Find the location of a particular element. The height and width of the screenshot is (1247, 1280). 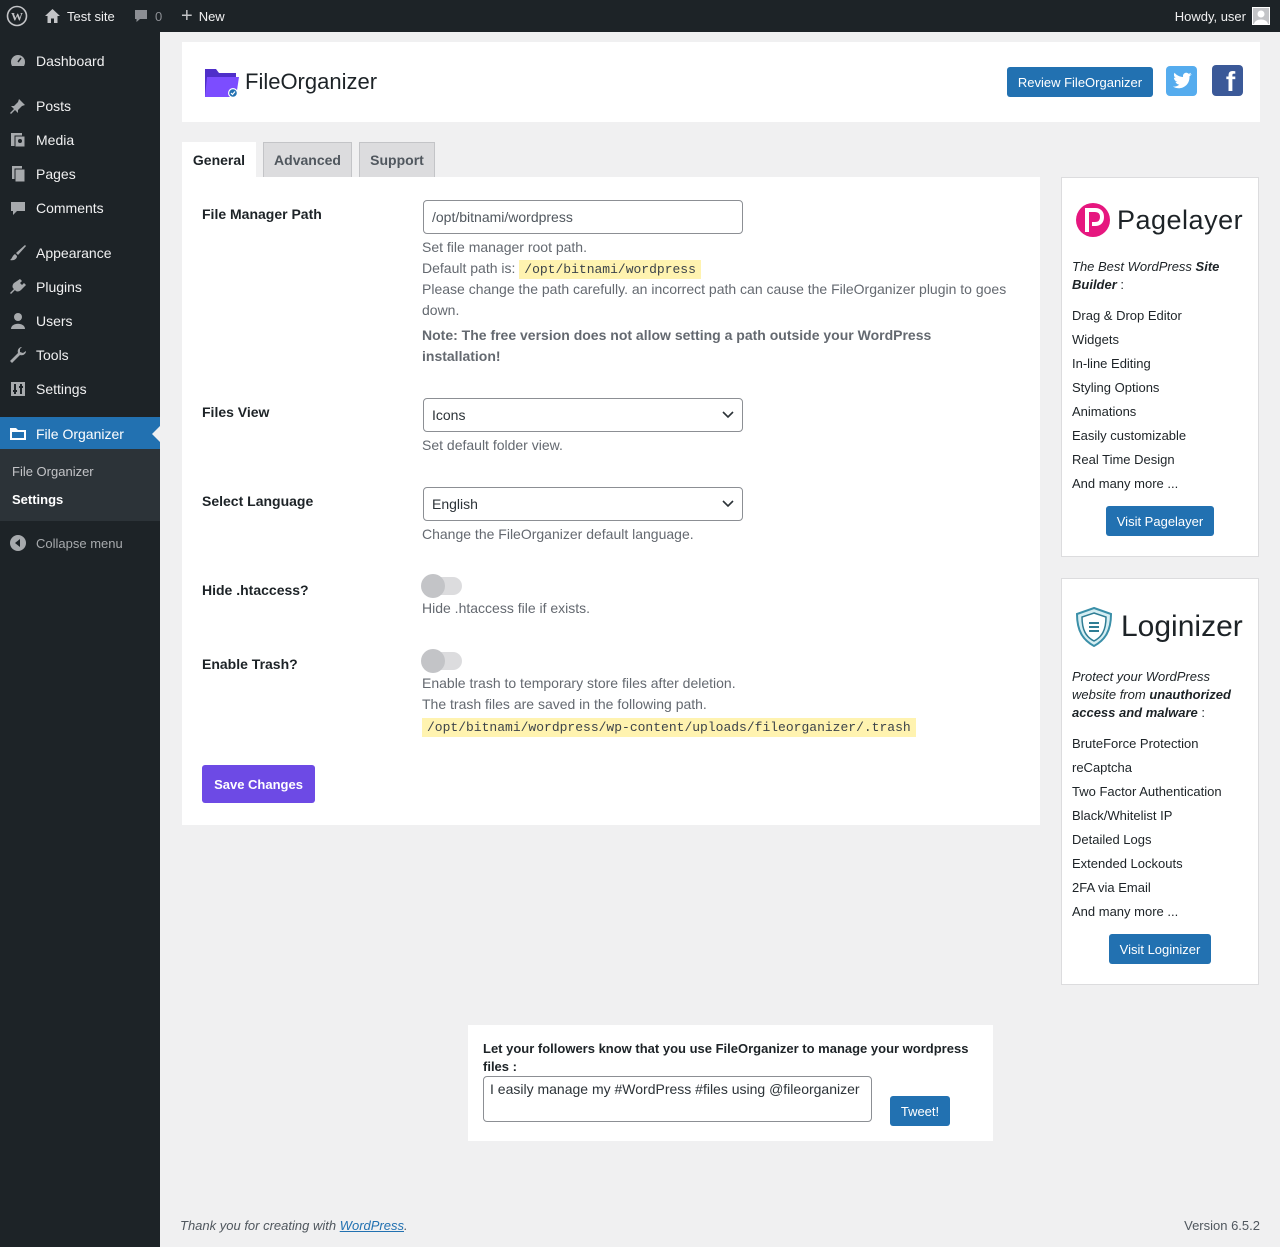

fileorganizer-logo-icon is located at coordinates (222, 84).